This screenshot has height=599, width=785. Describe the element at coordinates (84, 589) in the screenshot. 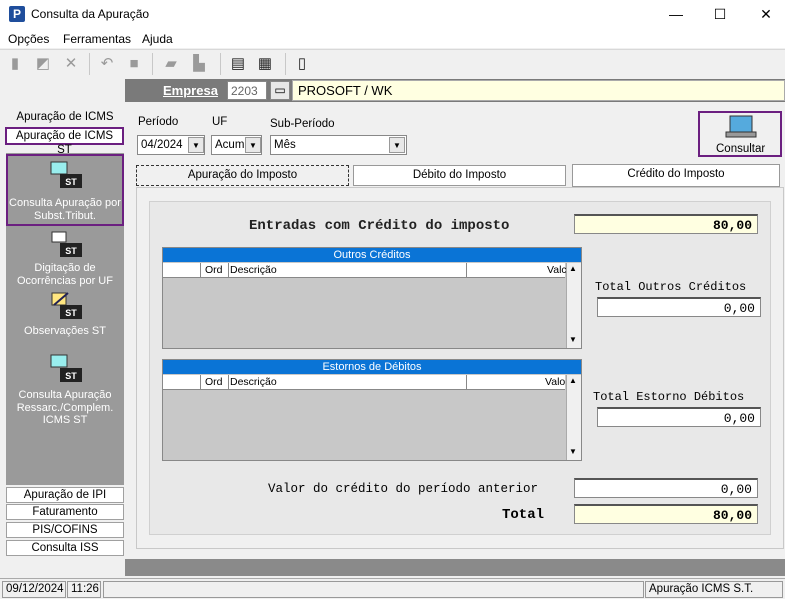

I see `status-time: 11:26` at that location.